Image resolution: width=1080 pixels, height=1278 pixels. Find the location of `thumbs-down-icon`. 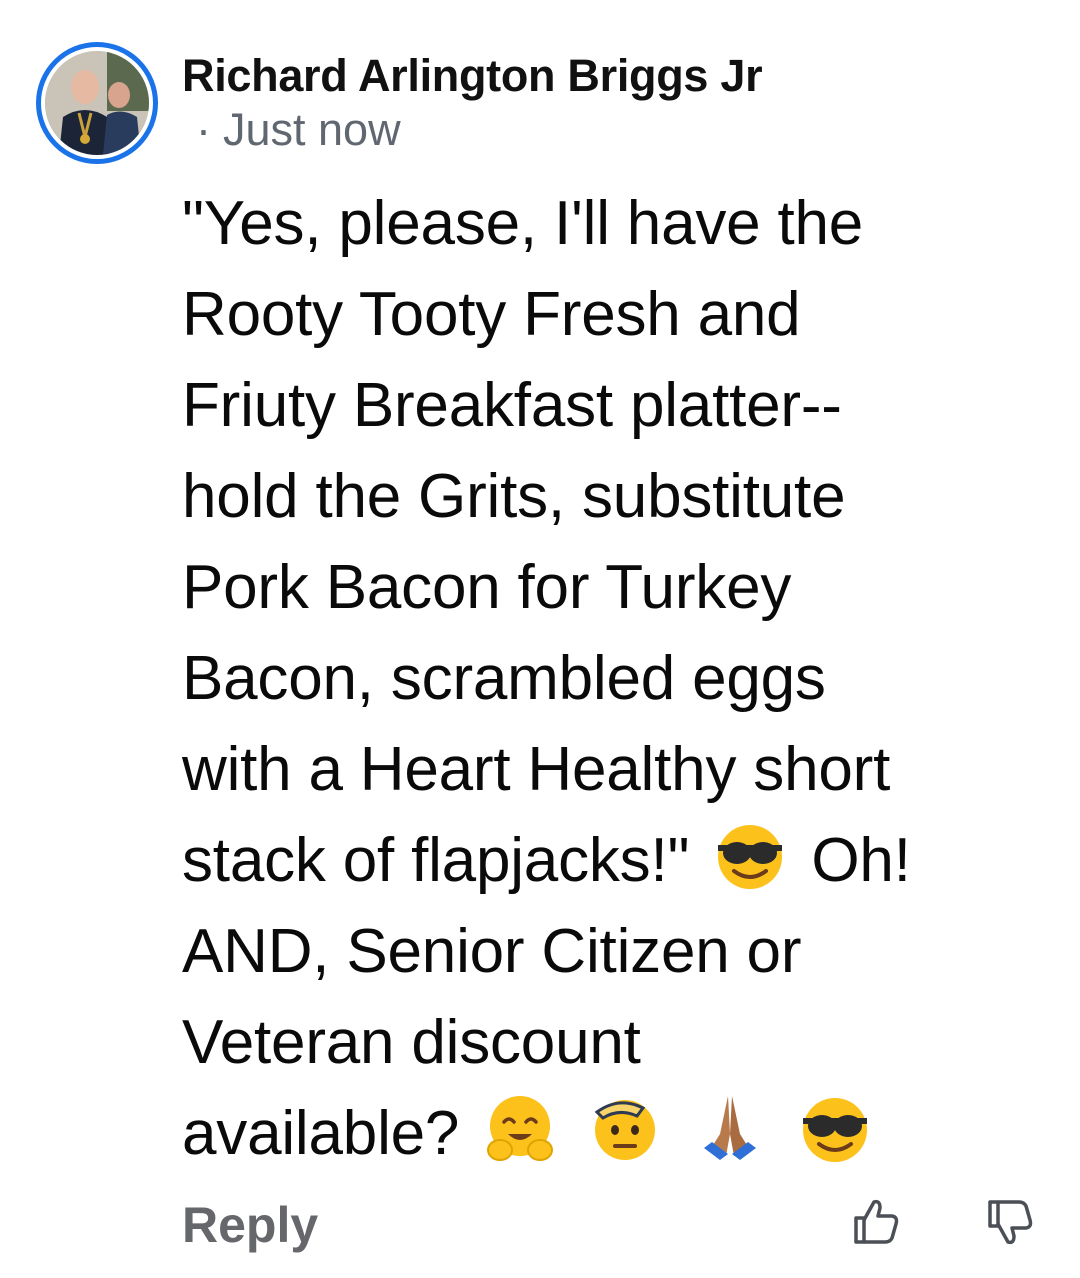

thumbs-down-icon is located at coordinates (1010, 1222).